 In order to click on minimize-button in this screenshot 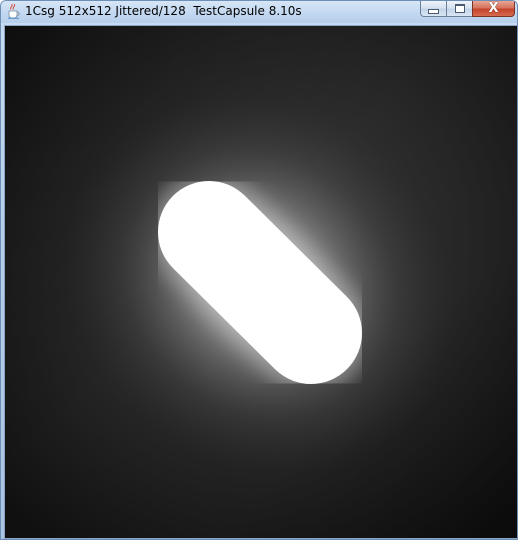, I will do `click(433, 9)`.